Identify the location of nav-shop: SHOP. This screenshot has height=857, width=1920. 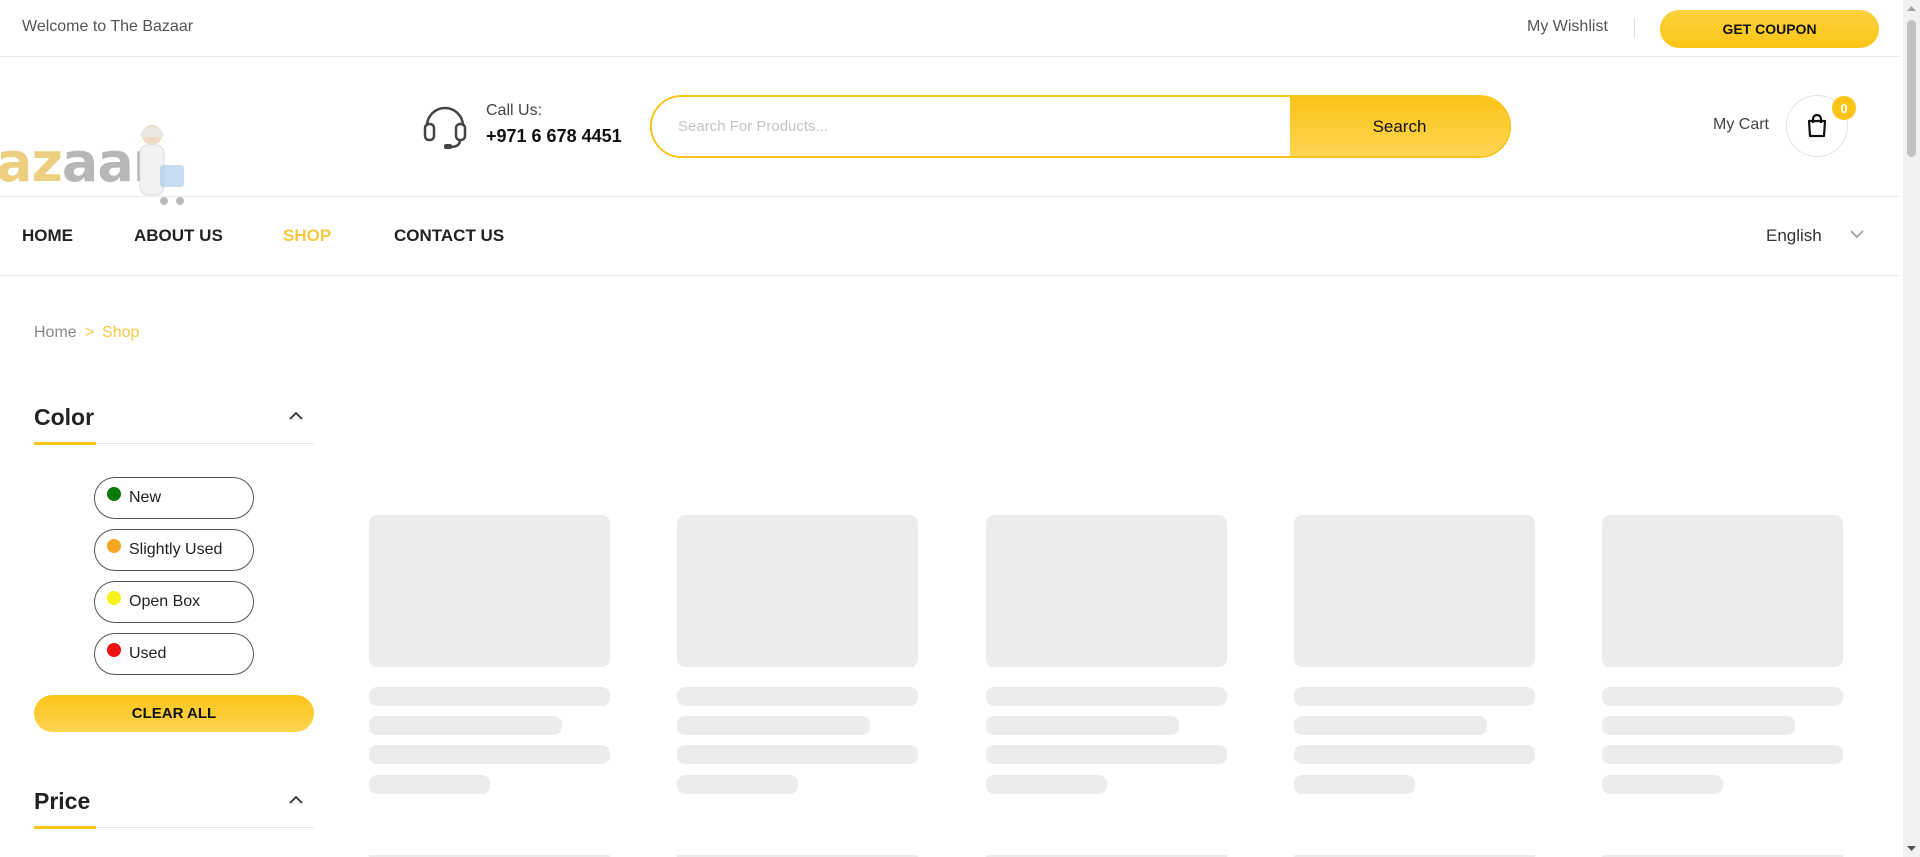
(307, 236).